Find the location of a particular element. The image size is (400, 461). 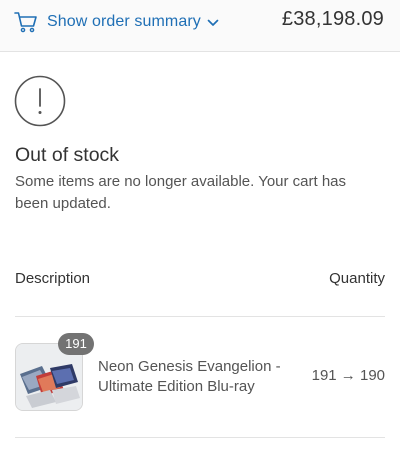

quantity-badge: 191 is located at coordinates (76, 344).